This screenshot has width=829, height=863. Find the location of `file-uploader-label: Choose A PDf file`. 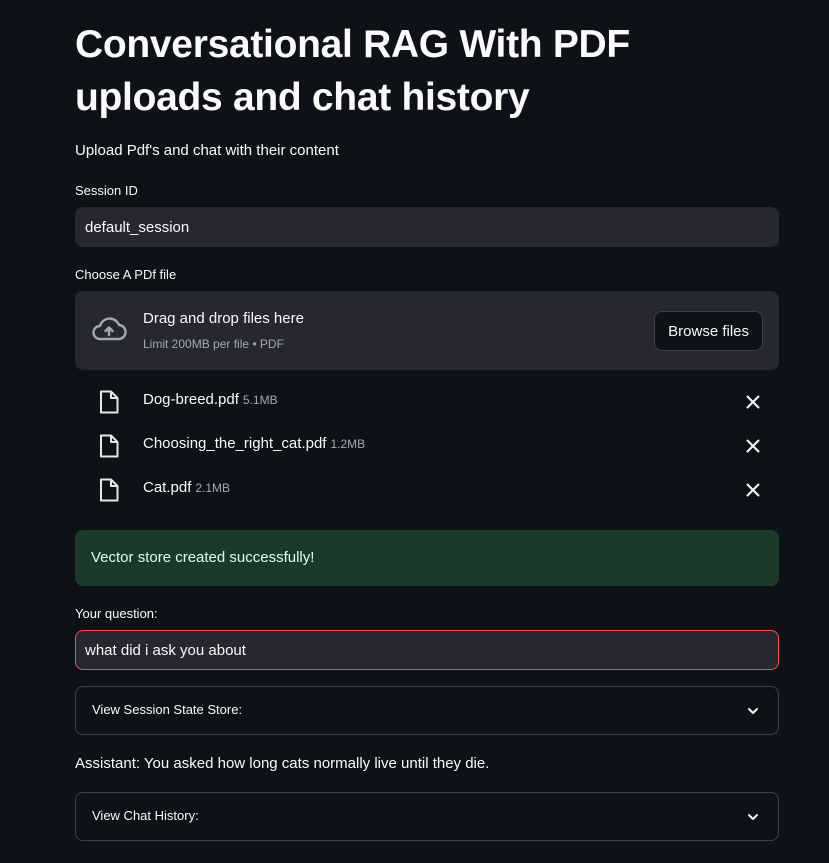

file-uploader-label: Choose A PDf file is located at coordinates (126, 274).